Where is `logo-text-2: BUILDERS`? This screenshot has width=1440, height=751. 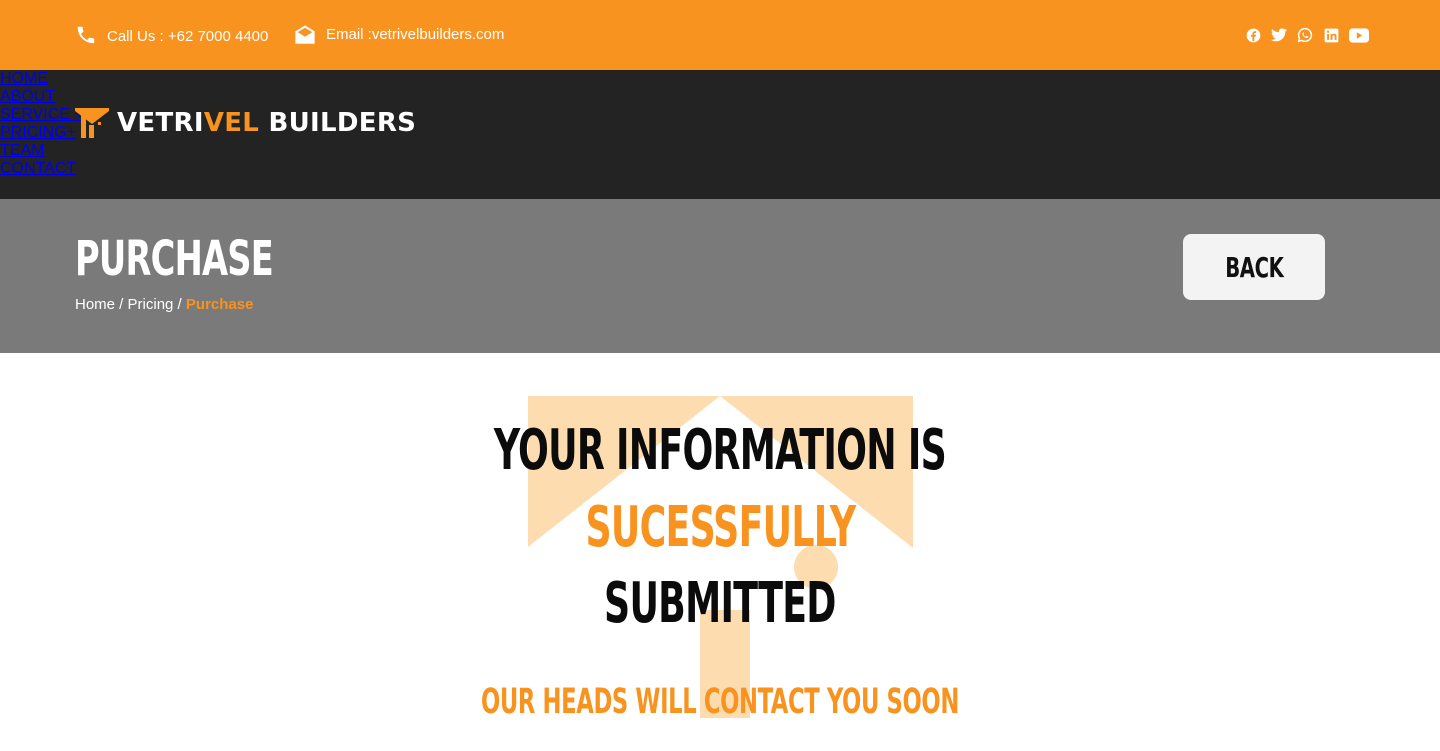
logo-text-2: BUILDERS is located at coordinates (338, 123).